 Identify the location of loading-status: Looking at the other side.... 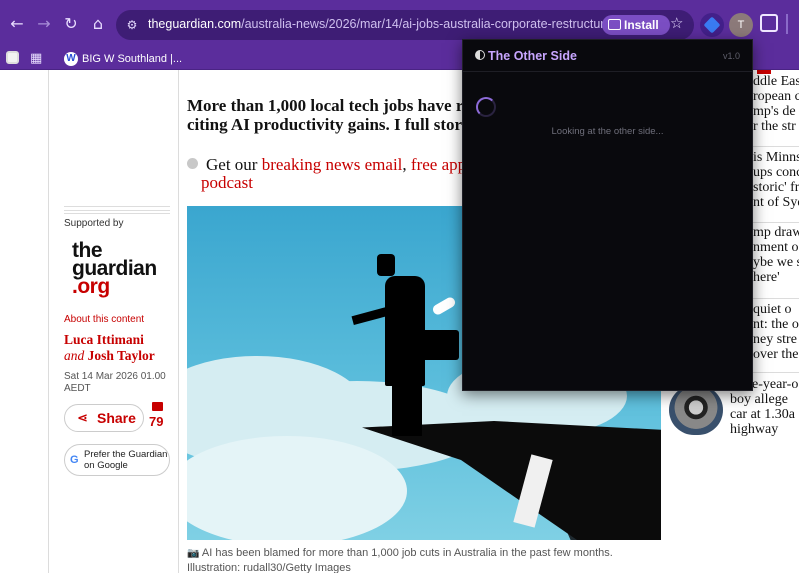
(607, 131).